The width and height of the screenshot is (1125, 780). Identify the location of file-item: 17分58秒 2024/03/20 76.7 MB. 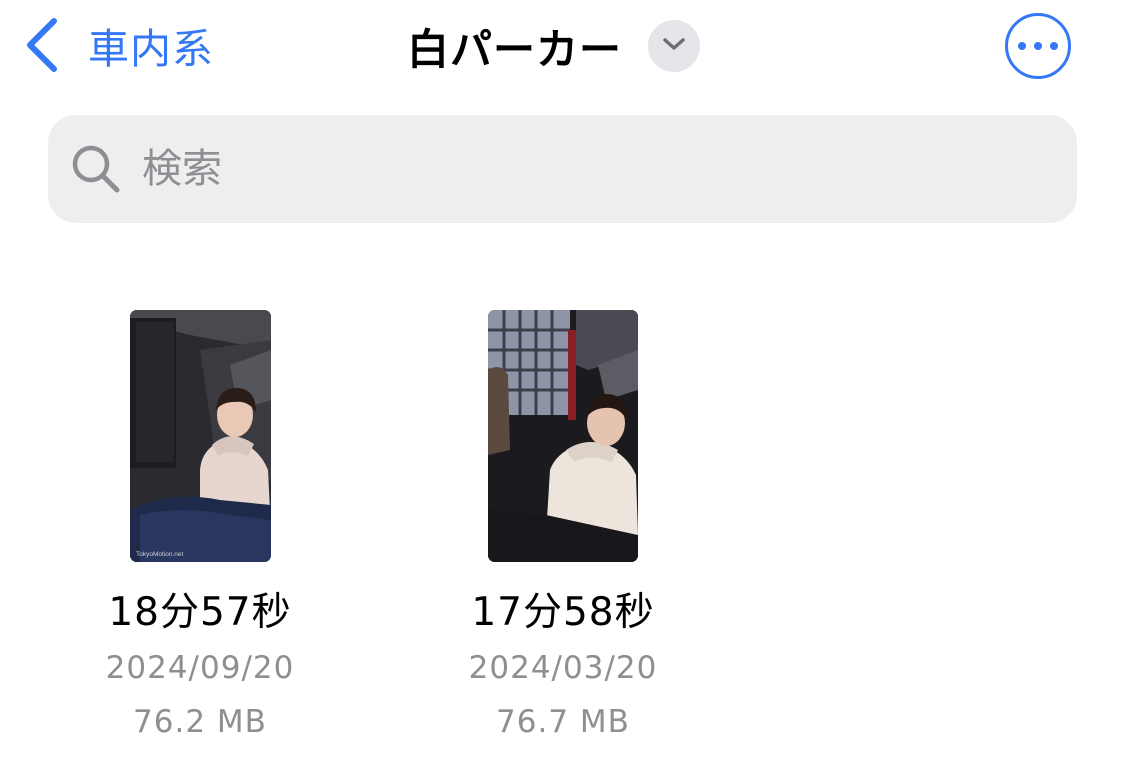
(563, 526).